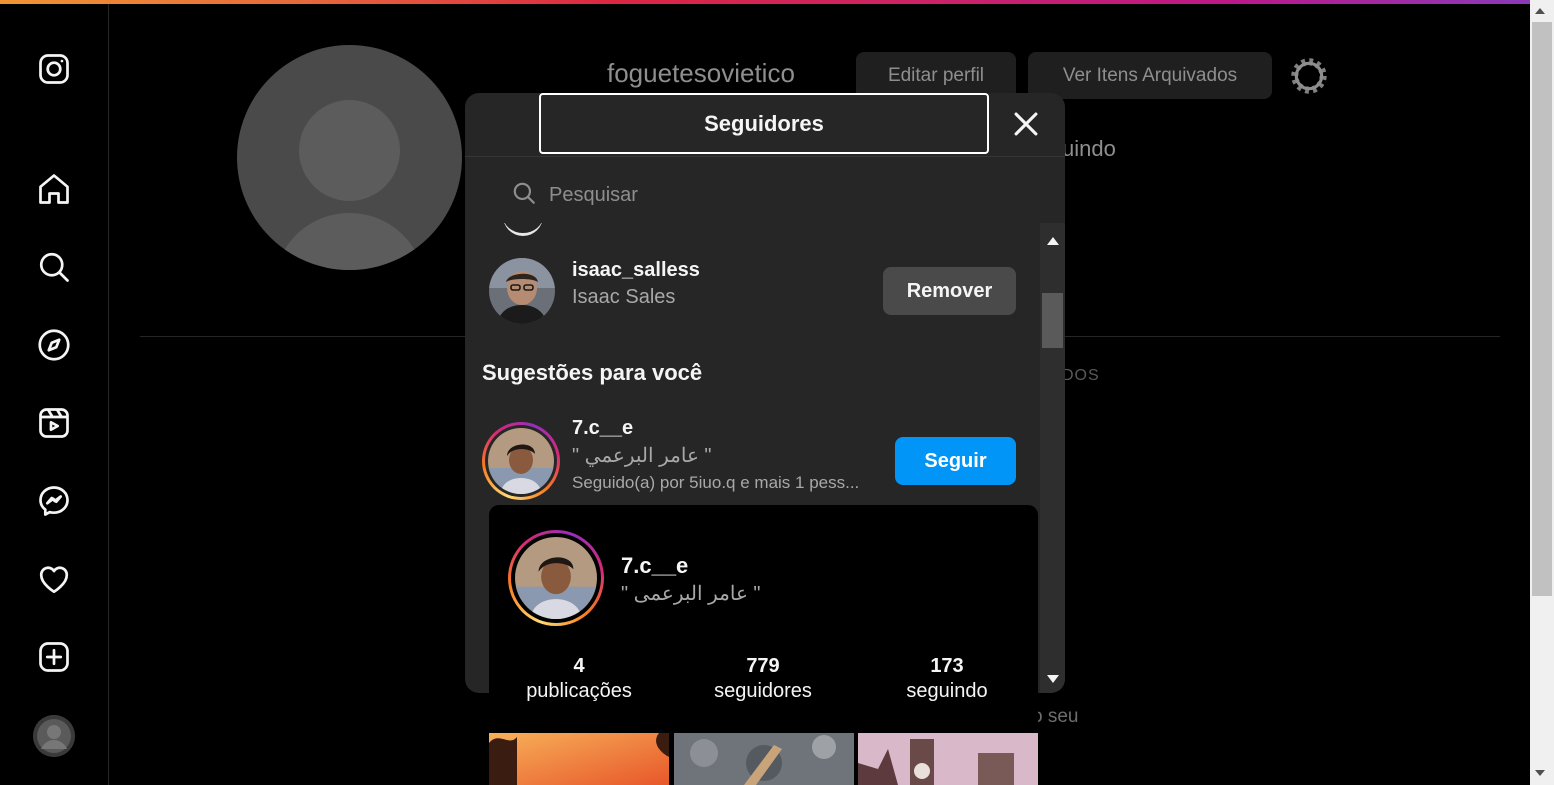 This screenshot has height=785, width=1554. What do you see at coordinates (54, 657) in the screenshot?
I see `create-icon` at bounding box center [54, 657].